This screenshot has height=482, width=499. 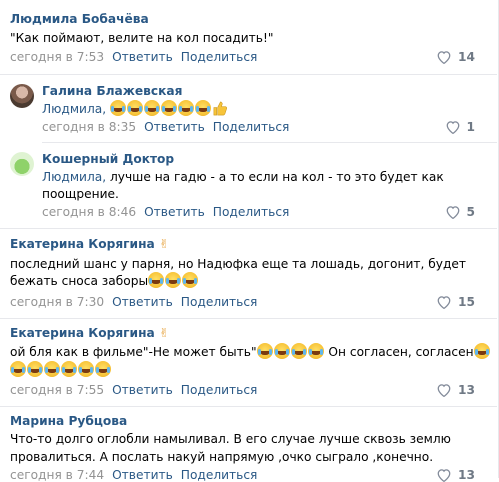 I want to click on comment-time: сегодня в 8:35, so click(x=89, y=127).